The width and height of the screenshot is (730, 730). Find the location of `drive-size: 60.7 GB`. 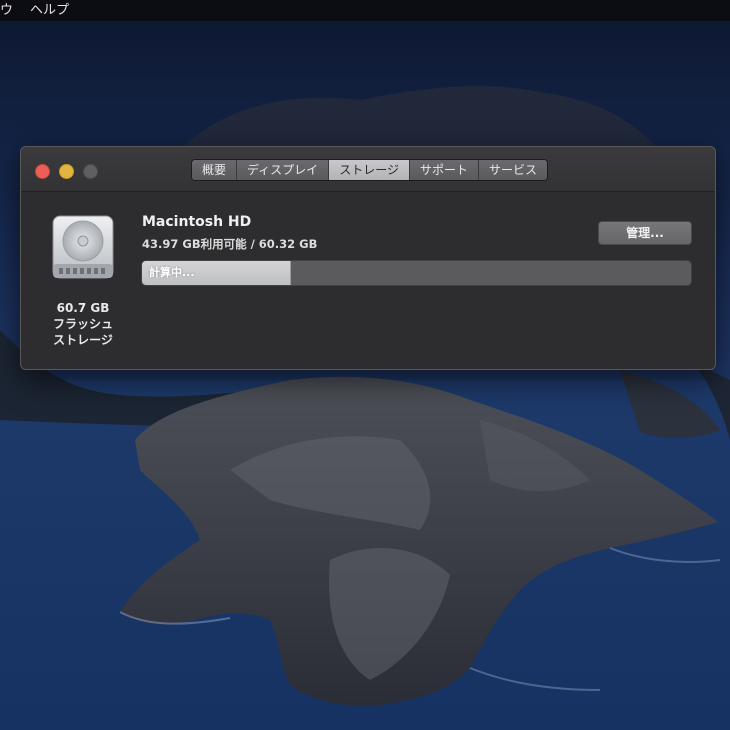

drive-size: 60.7 GB is located at coordinates (83, 308).